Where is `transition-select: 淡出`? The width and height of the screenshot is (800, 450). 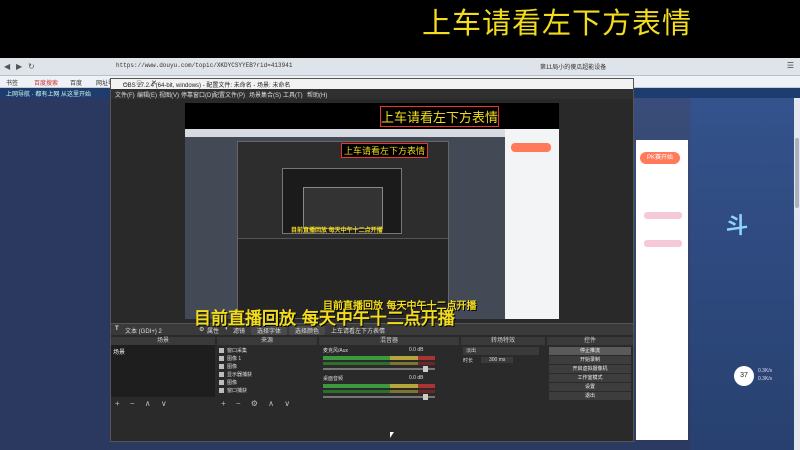 transition-select: 淡出 is located at coordinates (501, 351).